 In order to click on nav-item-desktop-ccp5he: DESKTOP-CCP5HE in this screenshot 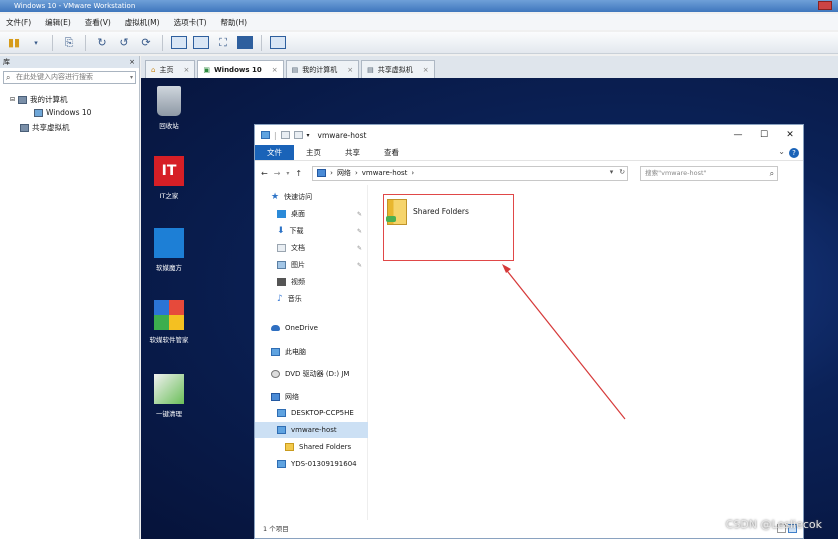, I will do `click(311, 413)`.